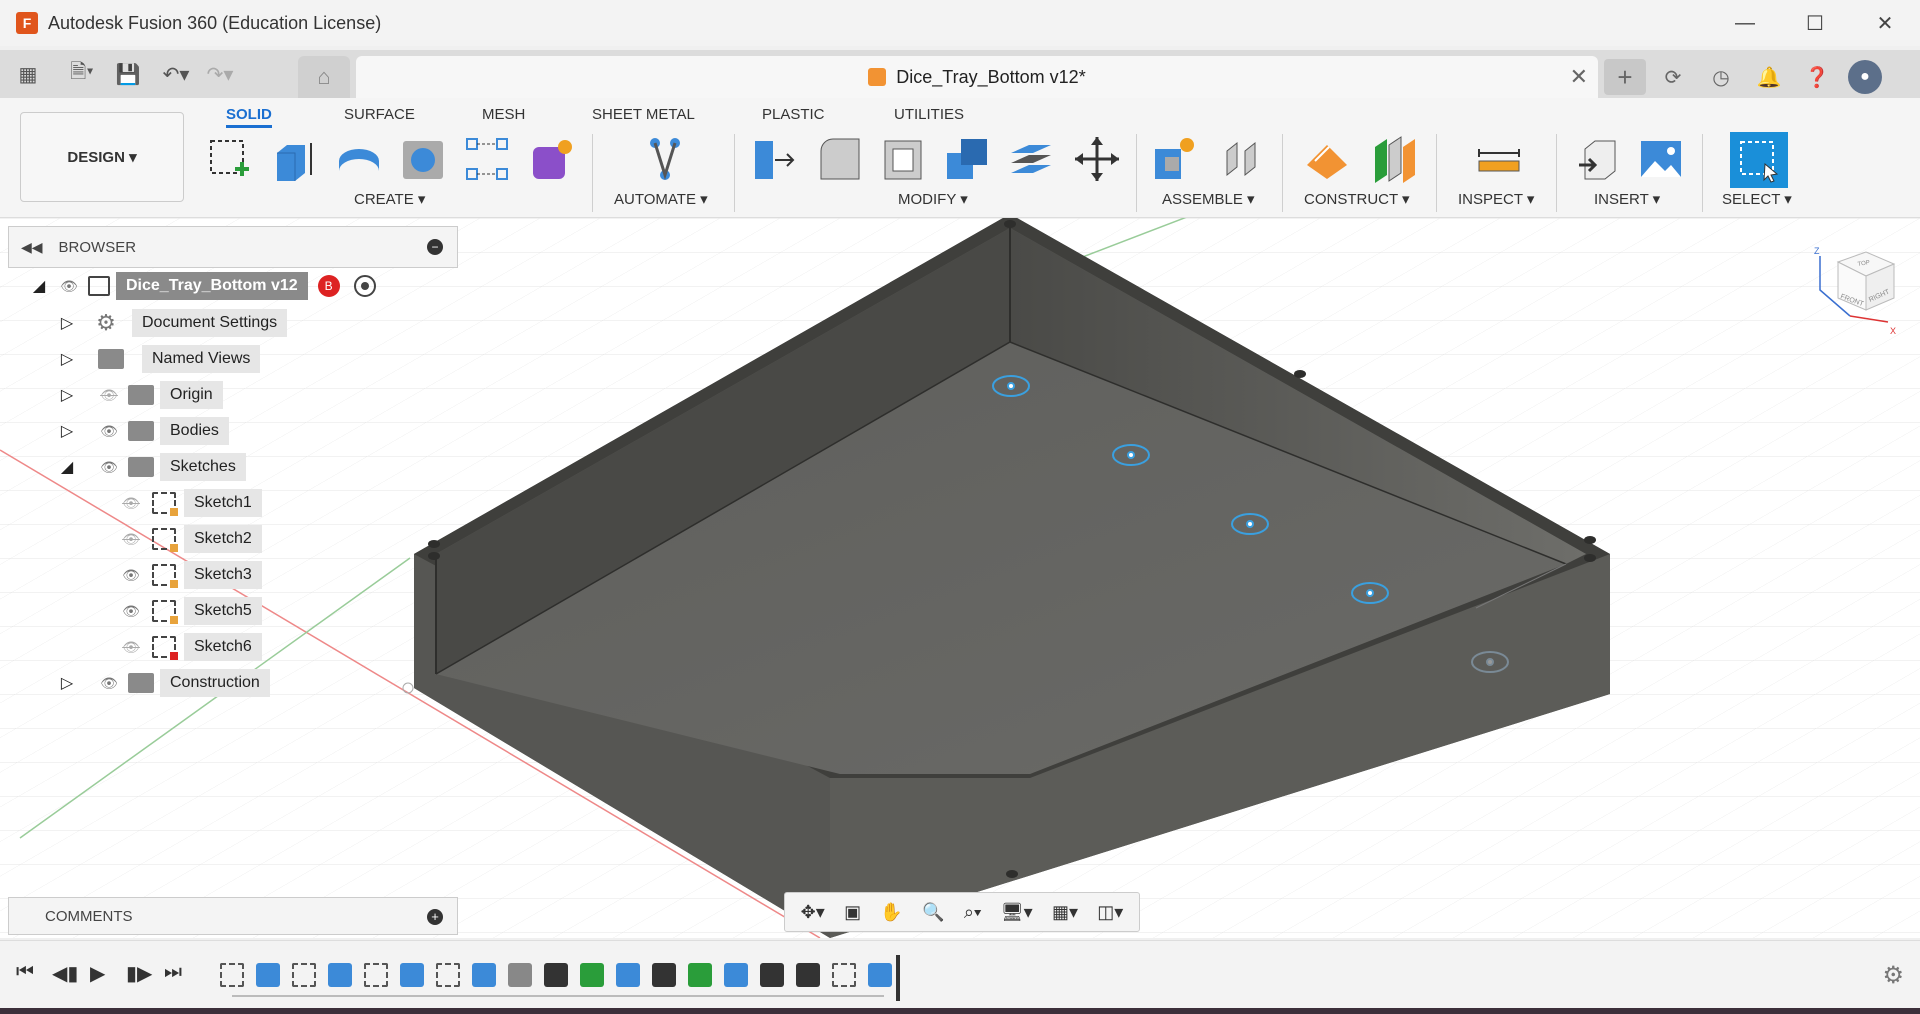 This screenshot has width=1920, height=1014. Describe the element at coordinates (190, 647) in the screenshot. I see `tree-item-sketch6: 👁 Sketch6` at that location.